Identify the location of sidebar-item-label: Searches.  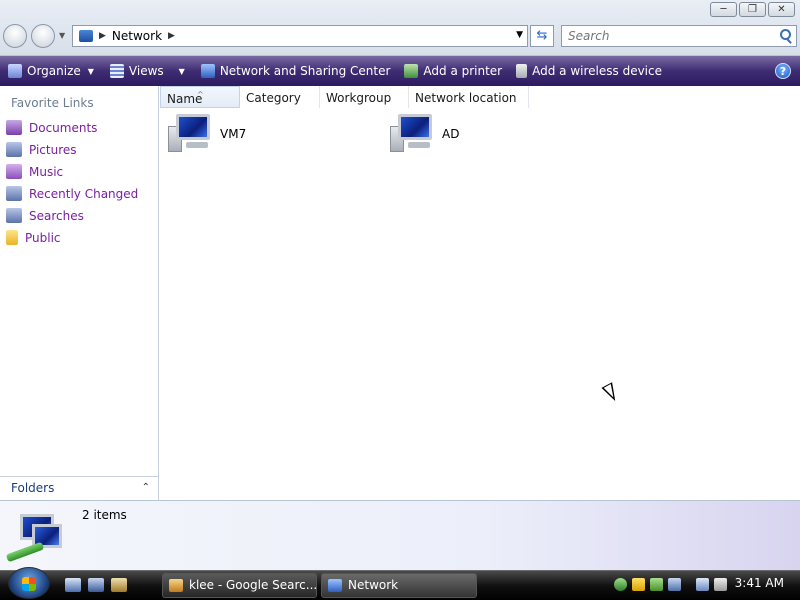
(56, 215).